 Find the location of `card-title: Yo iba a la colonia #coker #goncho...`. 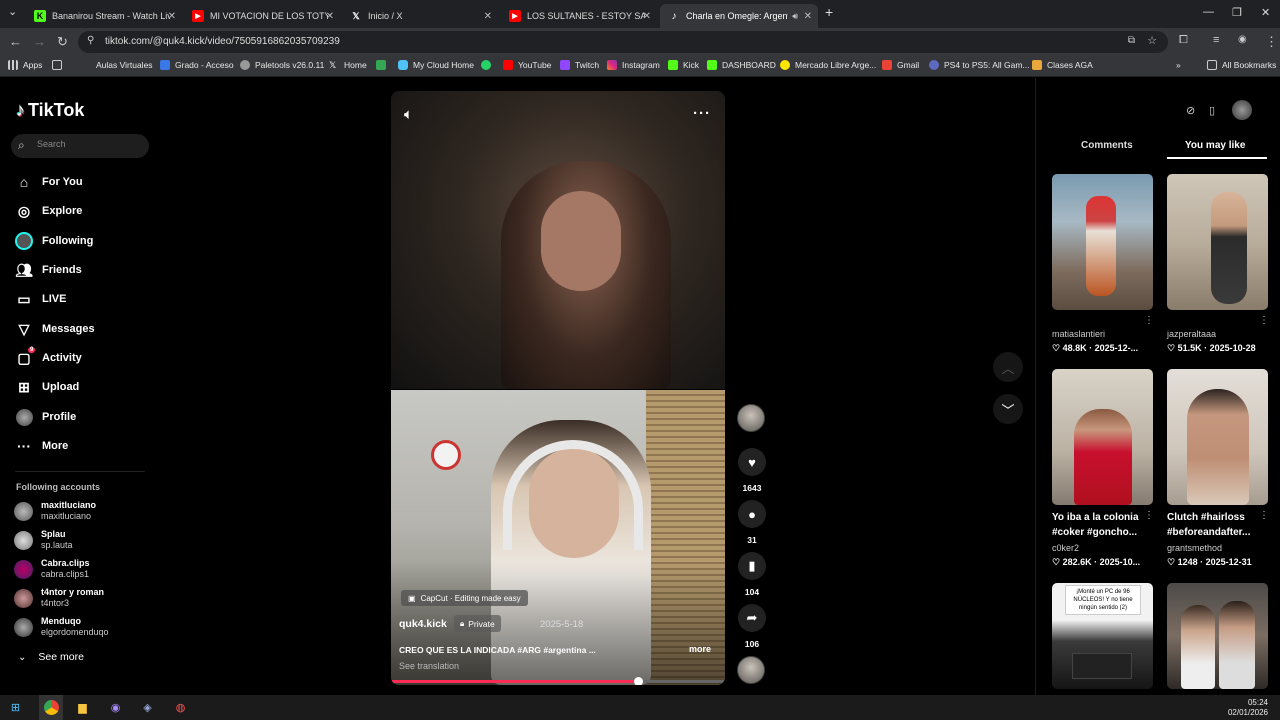

card-title: Yo iba a la colonia #coker #goncho... is located at coordinates (1098, 525).